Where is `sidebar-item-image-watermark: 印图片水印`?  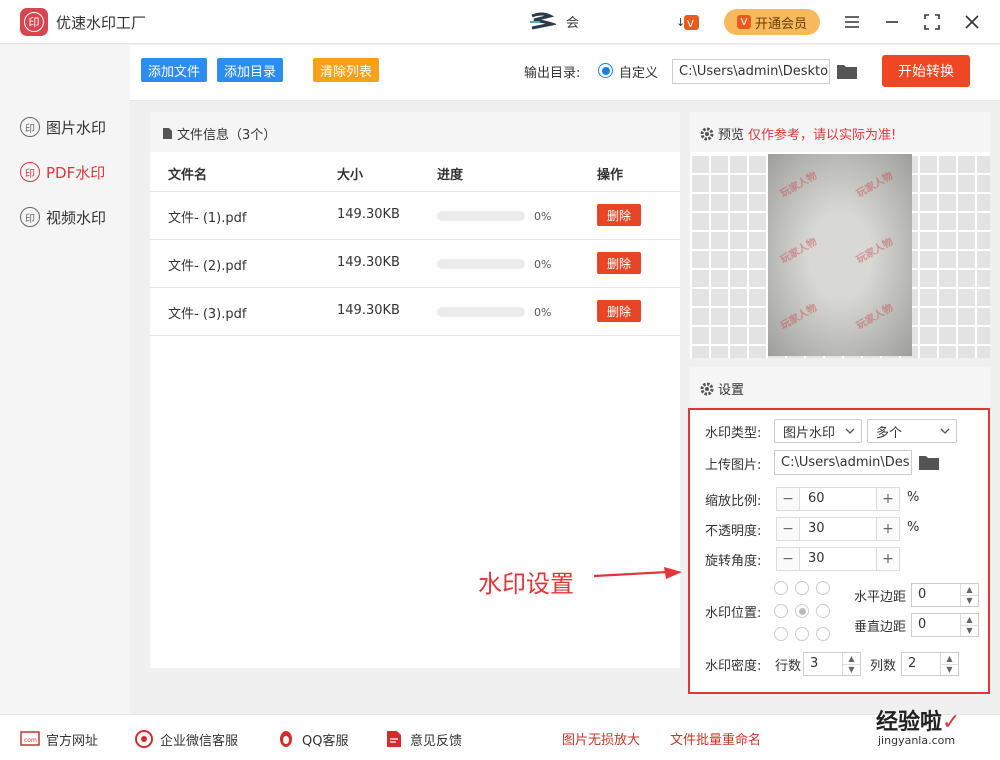 sidebar-item-image-watermark: 印图片水印 is located at coordinates (63, 127).